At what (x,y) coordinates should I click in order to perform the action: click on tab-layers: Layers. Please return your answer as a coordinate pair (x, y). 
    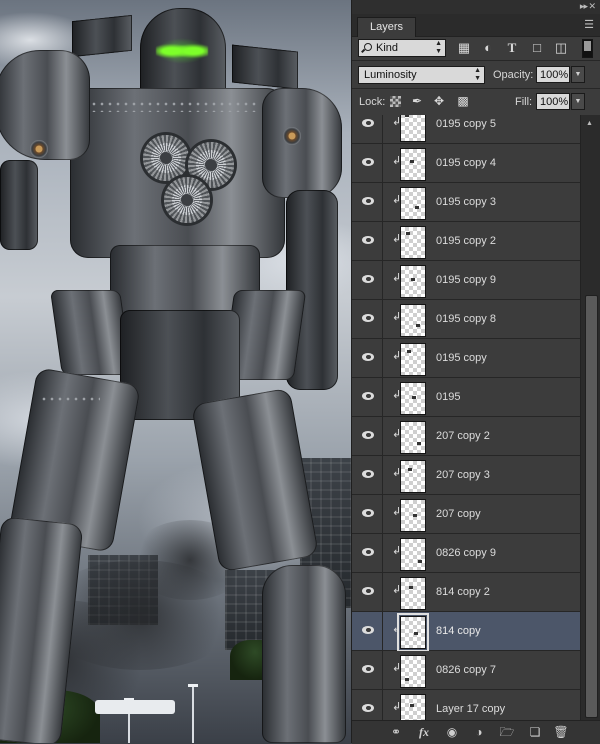
    Looking at the image, I should click on (387, 27).